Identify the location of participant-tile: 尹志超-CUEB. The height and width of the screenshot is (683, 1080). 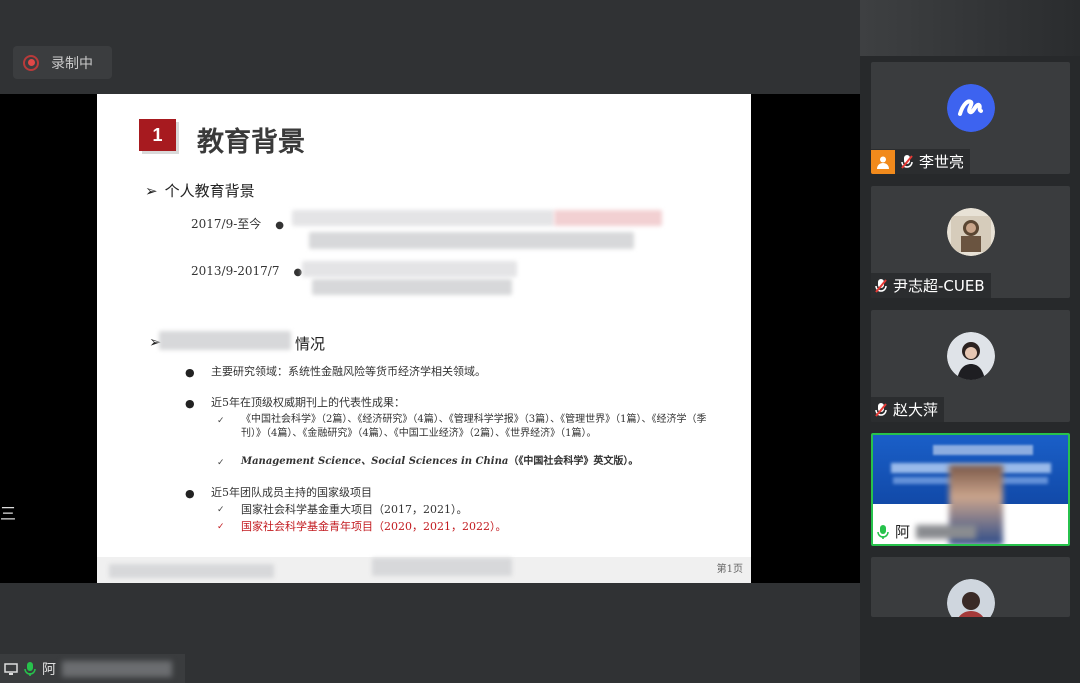
(970, 242).